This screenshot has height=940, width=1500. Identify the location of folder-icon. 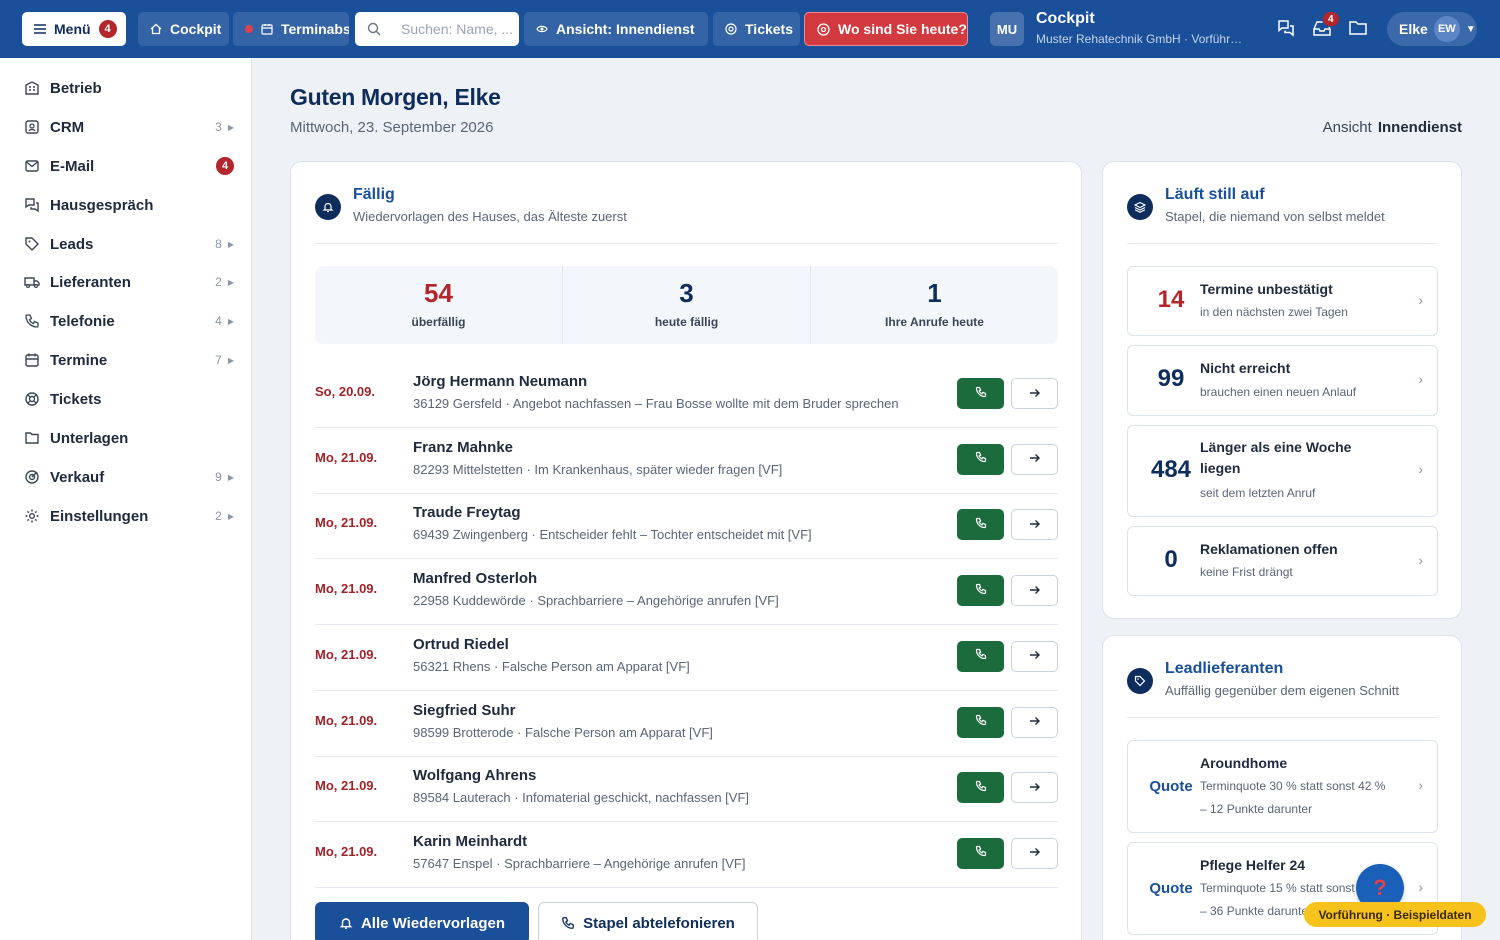
(1358, 28).